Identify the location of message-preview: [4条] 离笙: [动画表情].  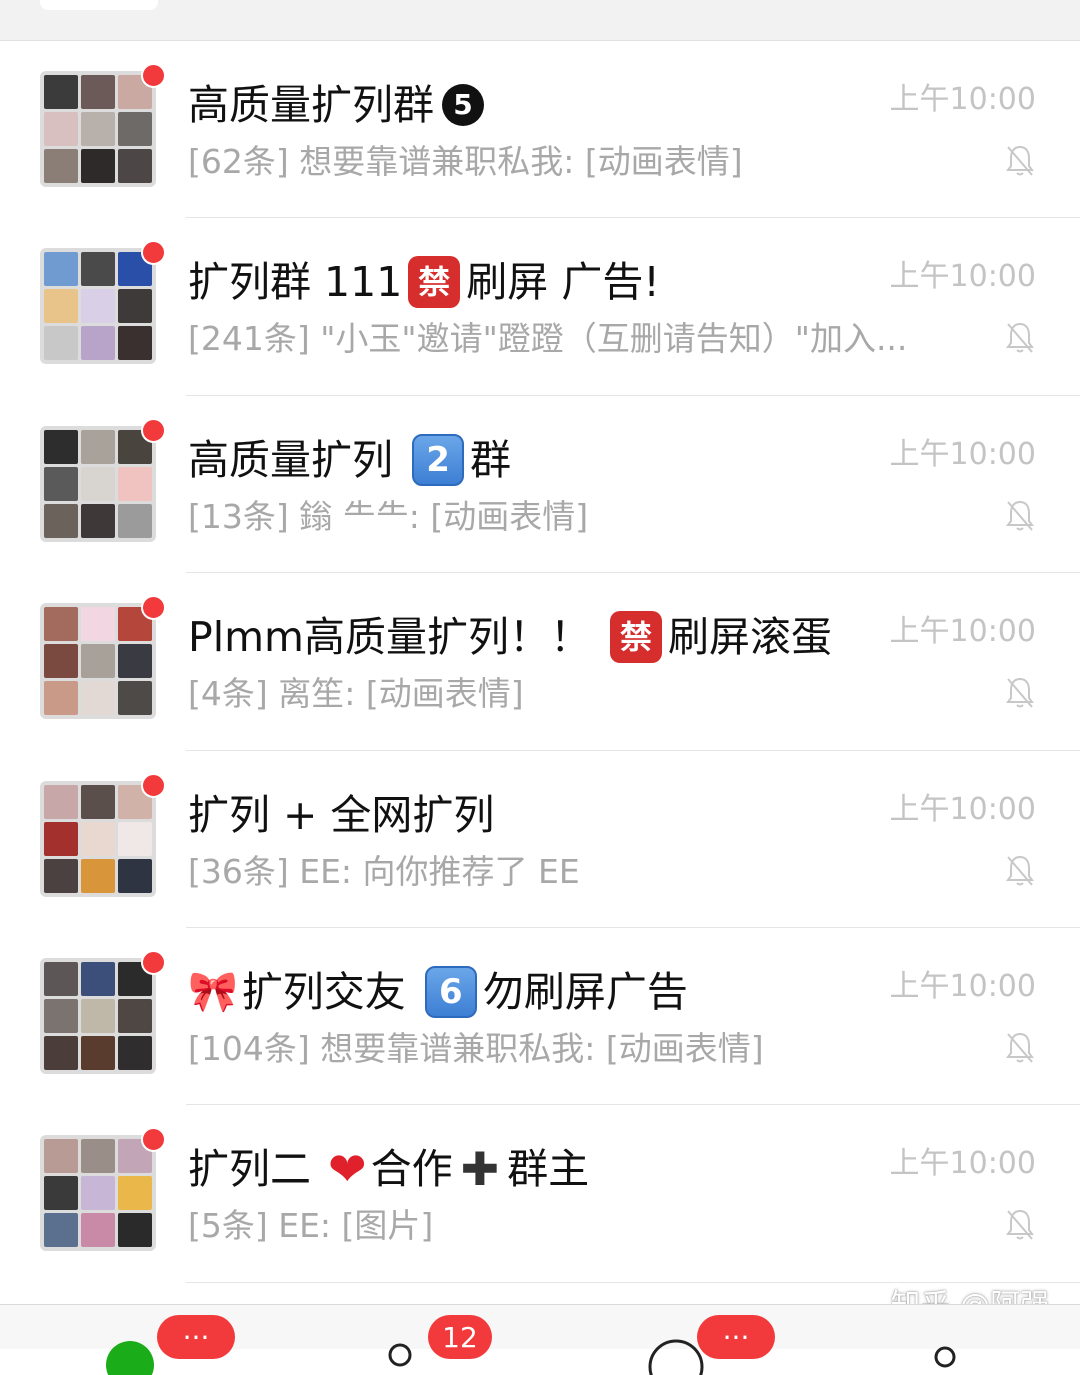
(356, 694).